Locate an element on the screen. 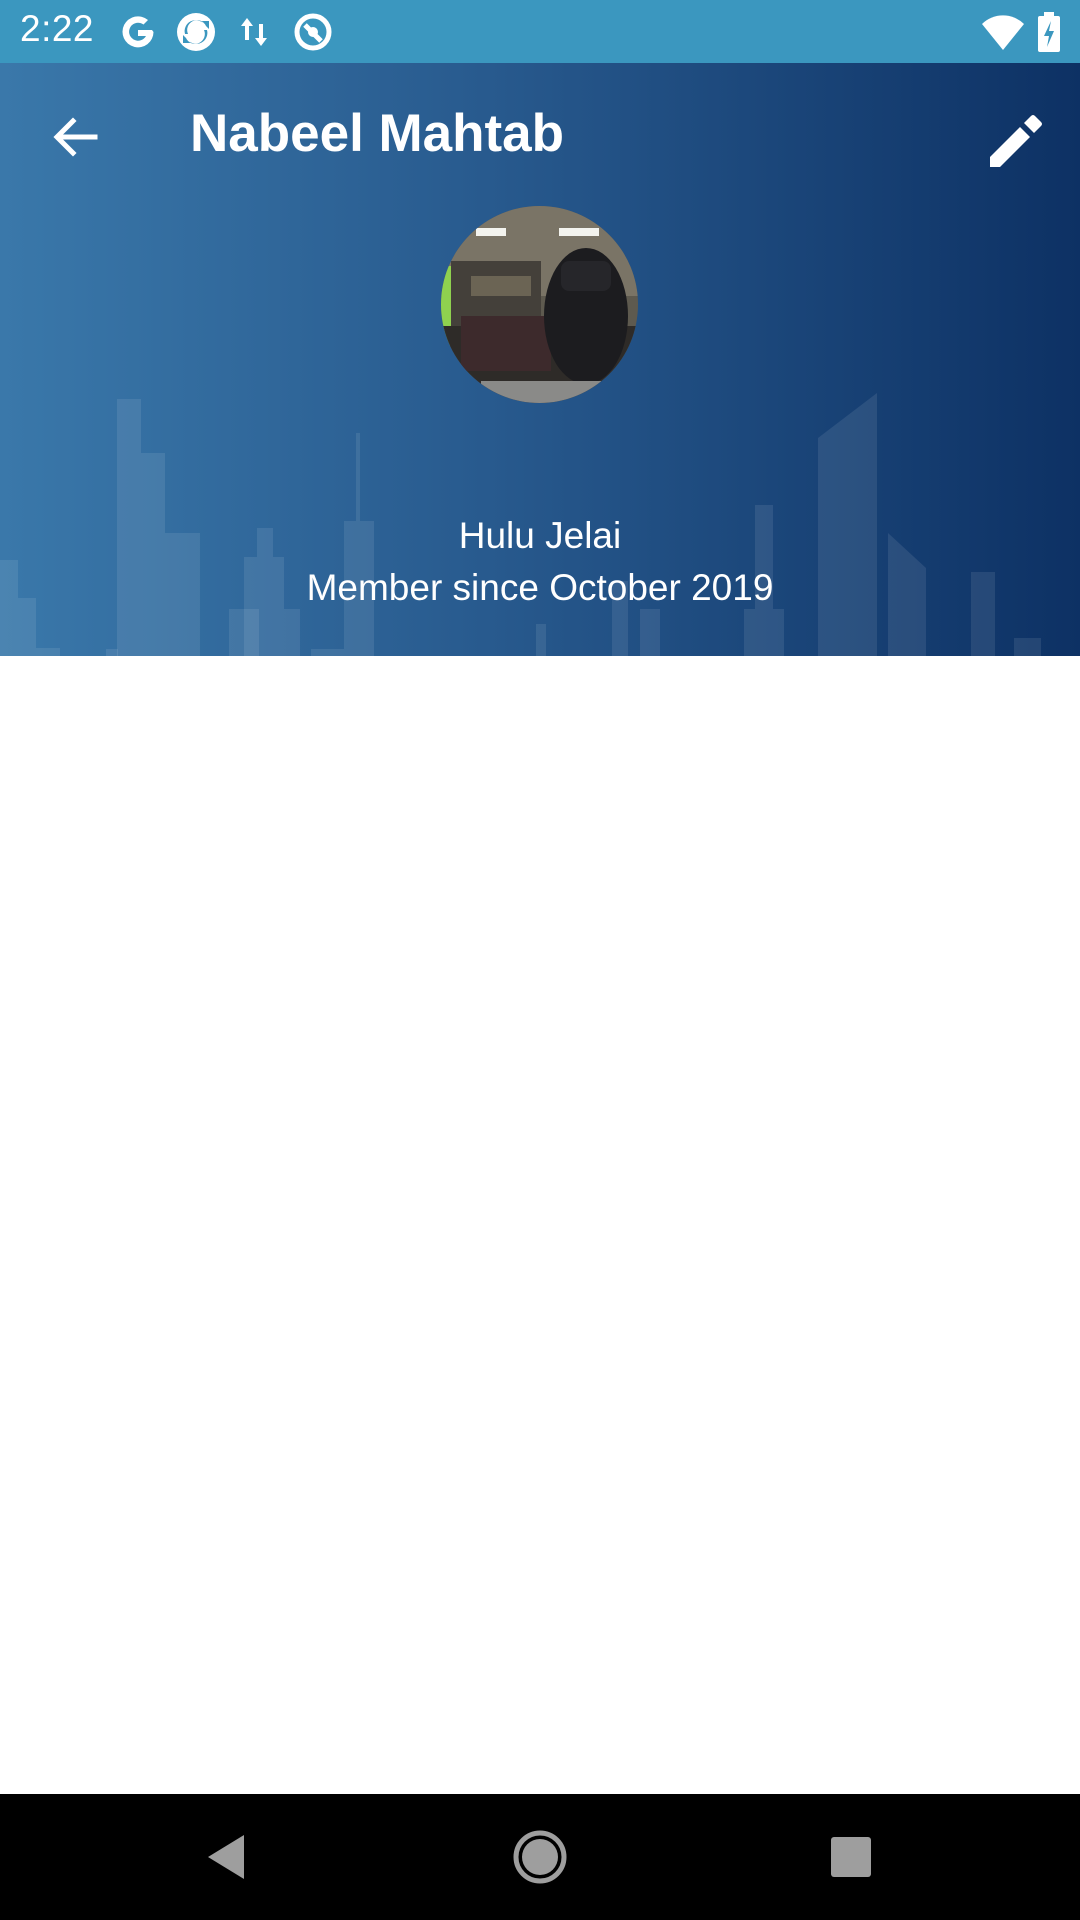  profile-member-since: Member since October 2019 is located at coordinates (540, 587).